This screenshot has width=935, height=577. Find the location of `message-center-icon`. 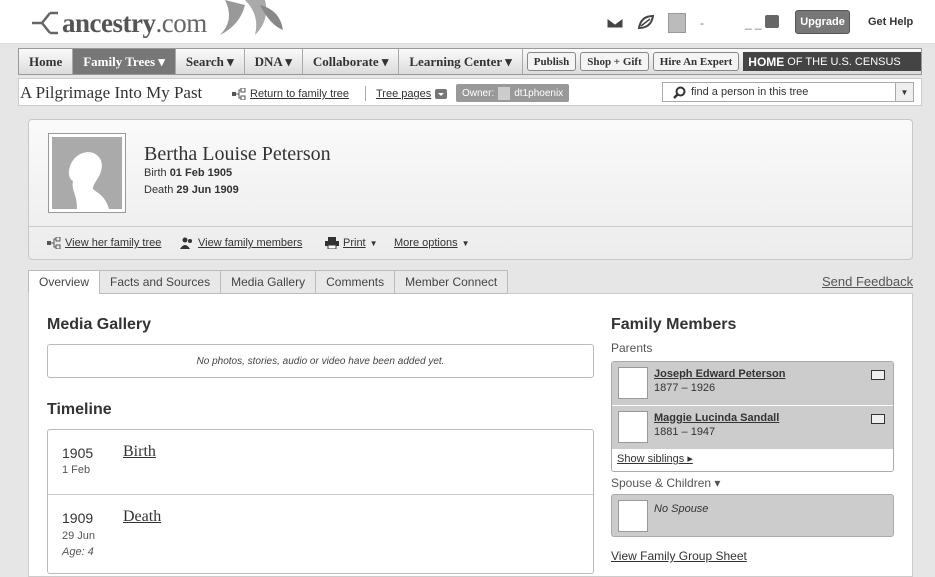

message-center-icon is located at coordinates (772, 21).